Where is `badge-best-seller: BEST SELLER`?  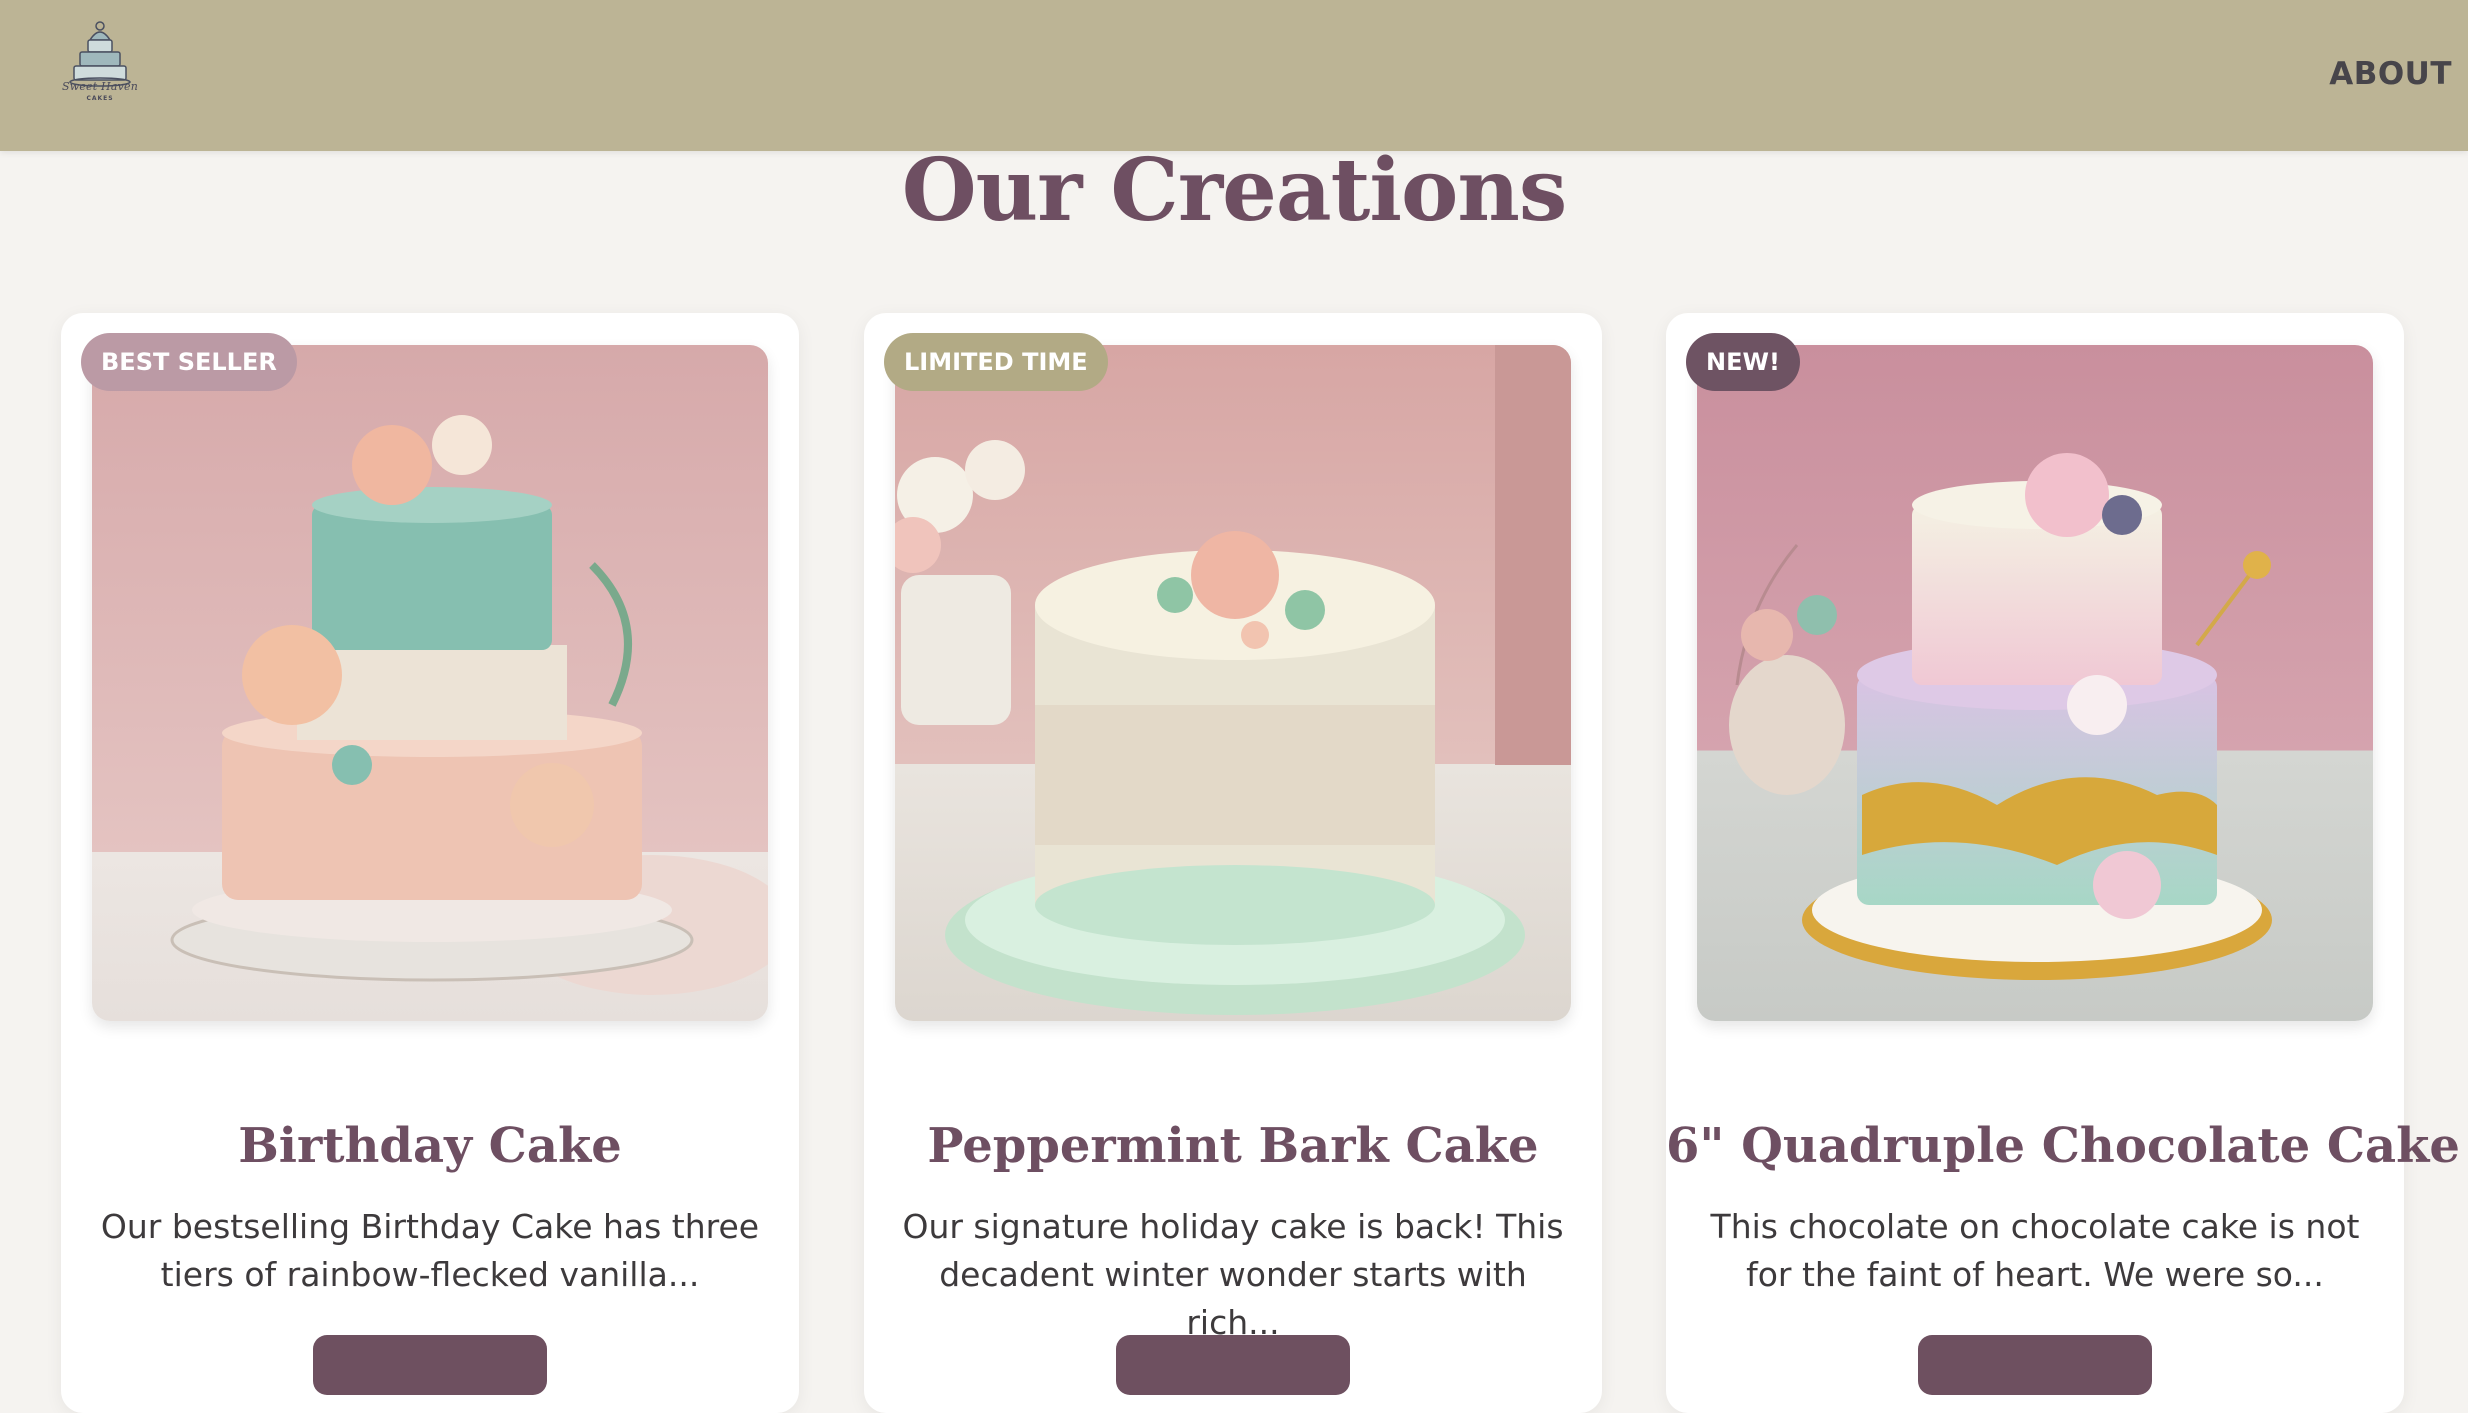 badge-best-seller: BEST SELLER is located at coordinates (189, 362).